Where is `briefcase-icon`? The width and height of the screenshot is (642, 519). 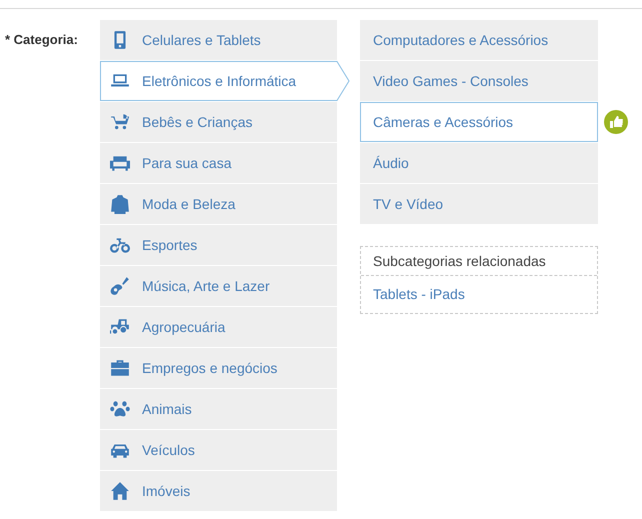 briefcase-icon is located at coordinates (120, 368).